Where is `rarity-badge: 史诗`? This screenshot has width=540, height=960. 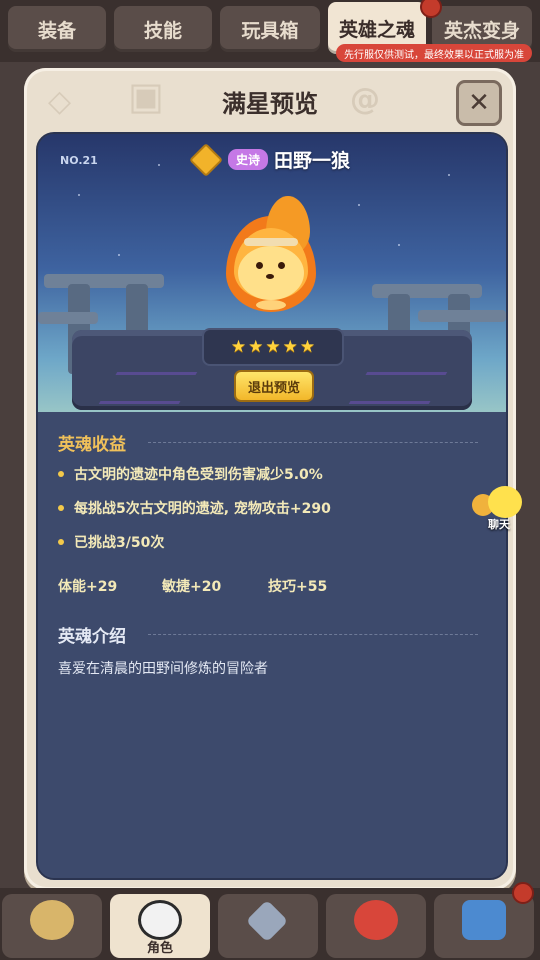
rarity-badge: 史诗 is located at coordinates (247, 159).